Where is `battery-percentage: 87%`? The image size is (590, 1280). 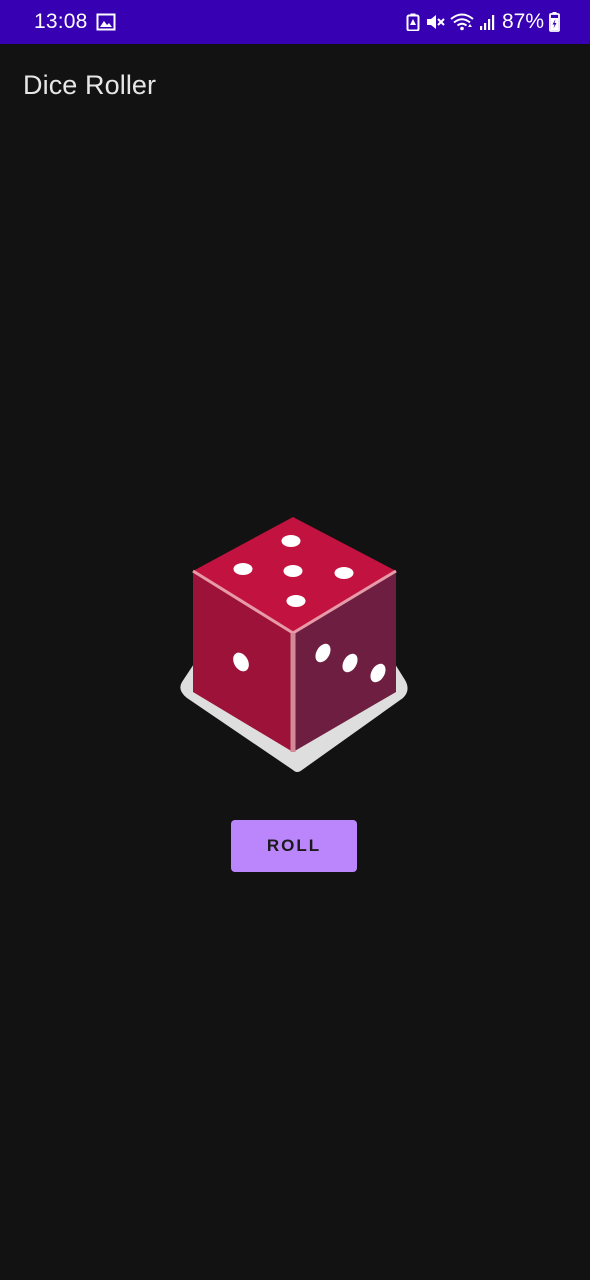
battery-percentage: 87% is located at coordinates (522, 21).